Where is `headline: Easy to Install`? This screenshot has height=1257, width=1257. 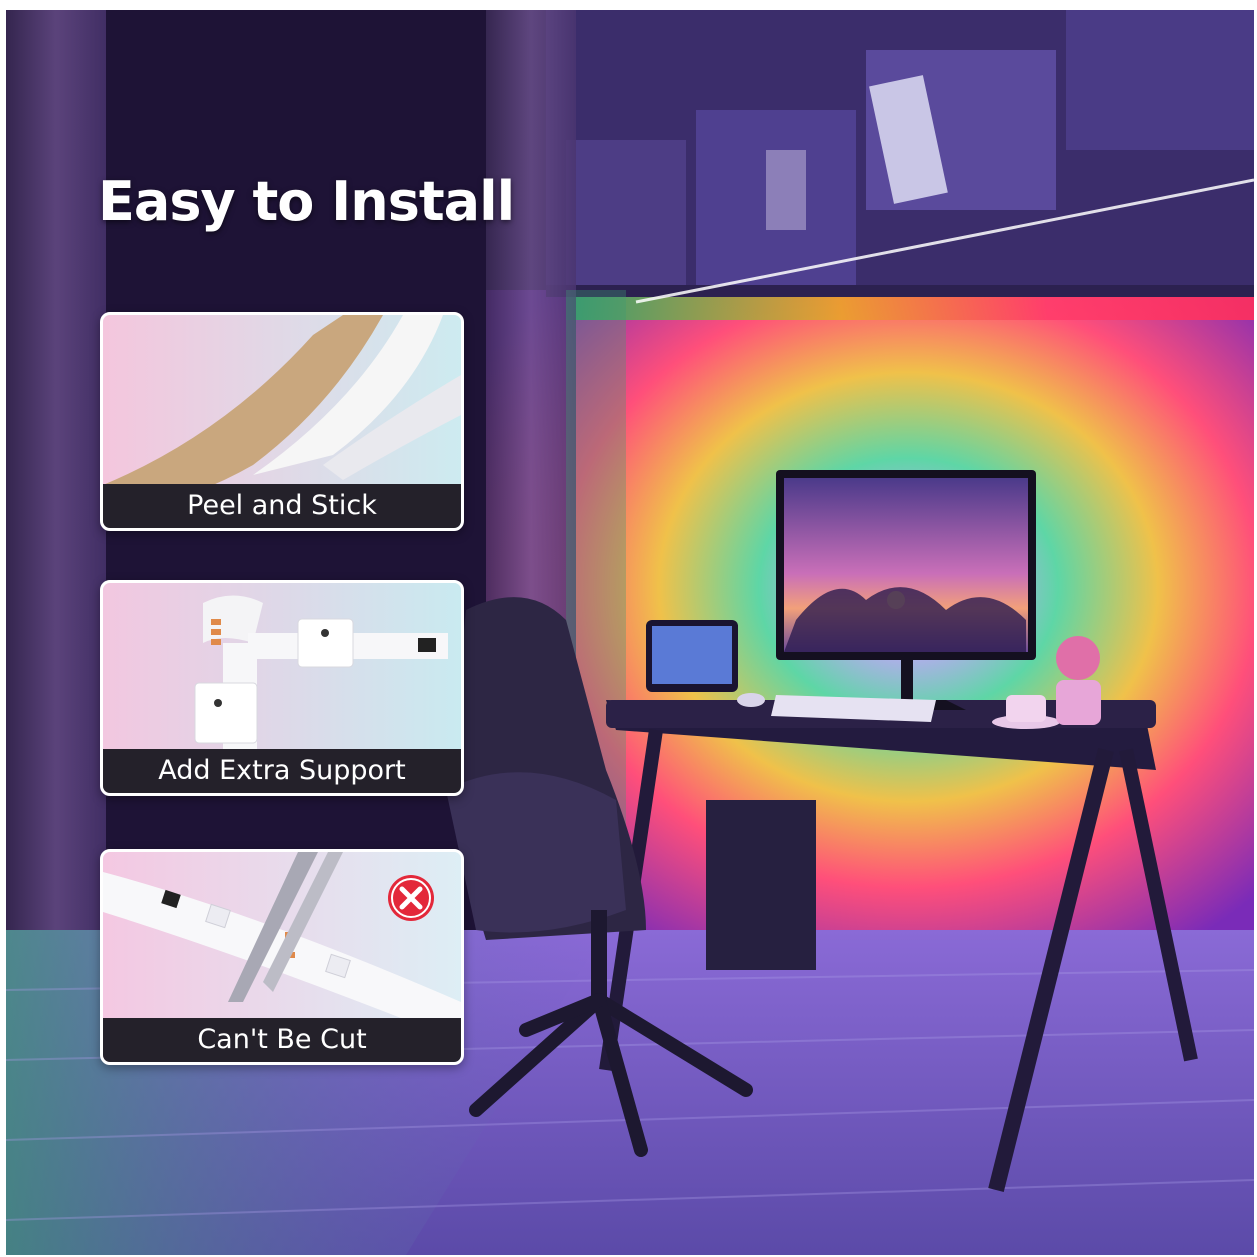 headline: Easy to Install is located at coordinates (306, 201).